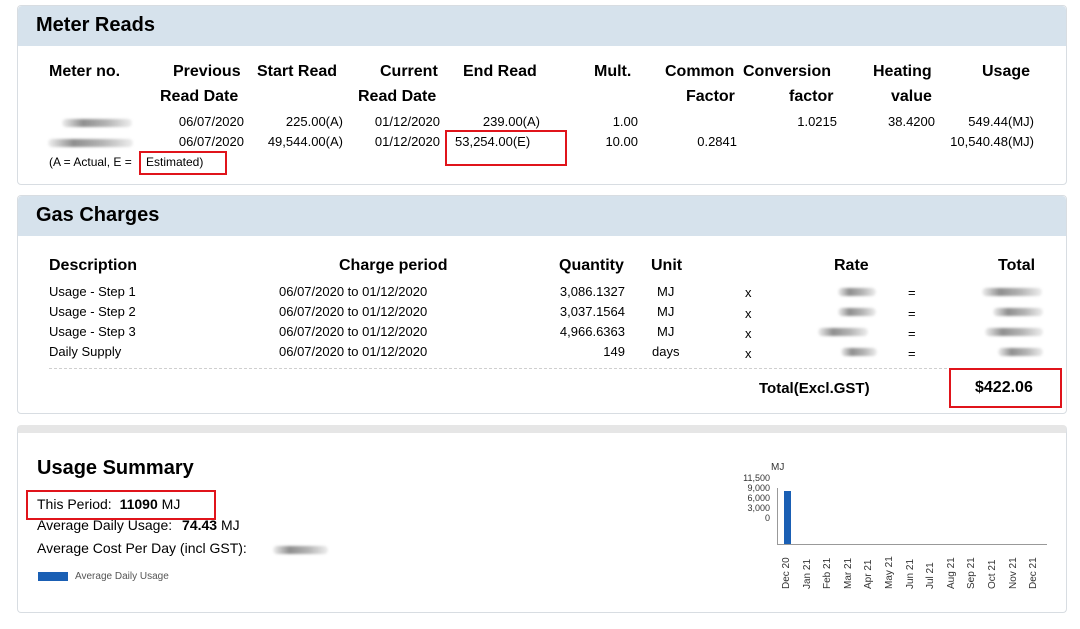 The width and height of the screenshot is (1080, 629). What do you see at coordinates (1005, 388) in the screenshot?
I see `highlight-total` at bounding box center [1005, 388].